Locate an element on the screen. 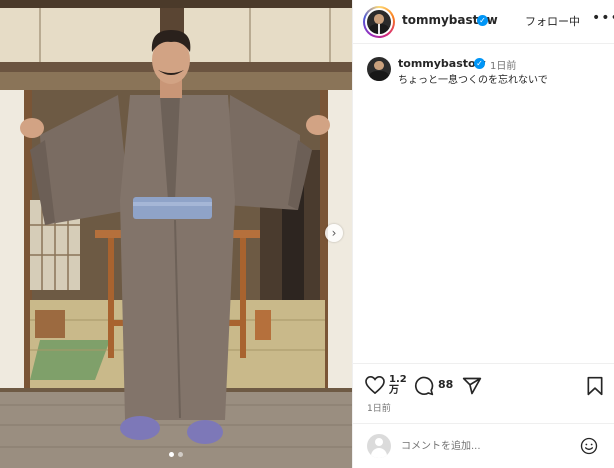  viewer-avatar is located at coordinates (379, 446).